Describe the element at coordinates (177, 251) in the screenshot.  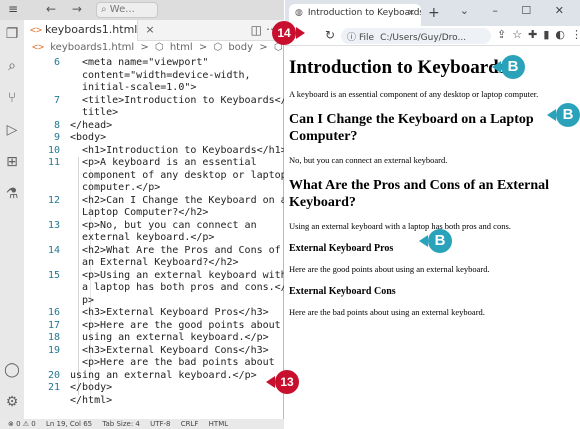
I see `code-line: <h2>What Are the Pros and Cons of` at that location.